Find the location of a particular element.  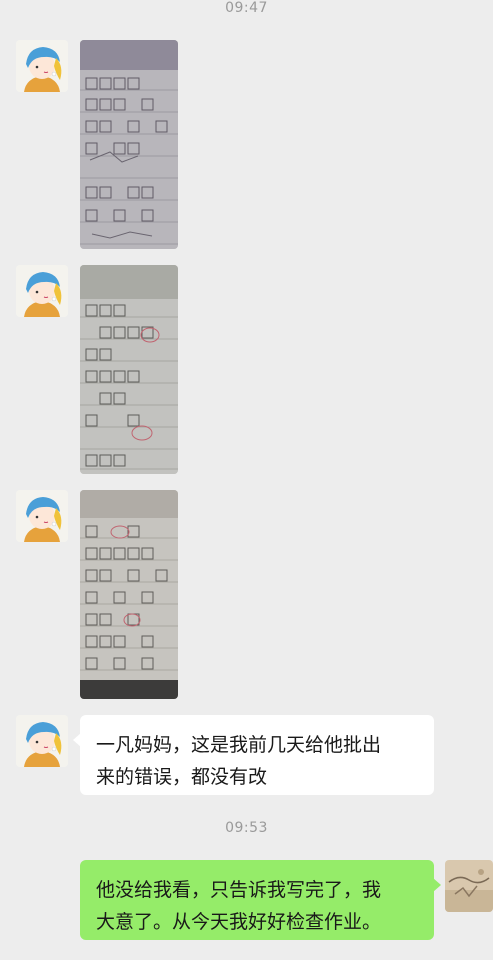

message-text-line: 大意了。从今天我好好检查作业。 is located at coordinates (239, 922).